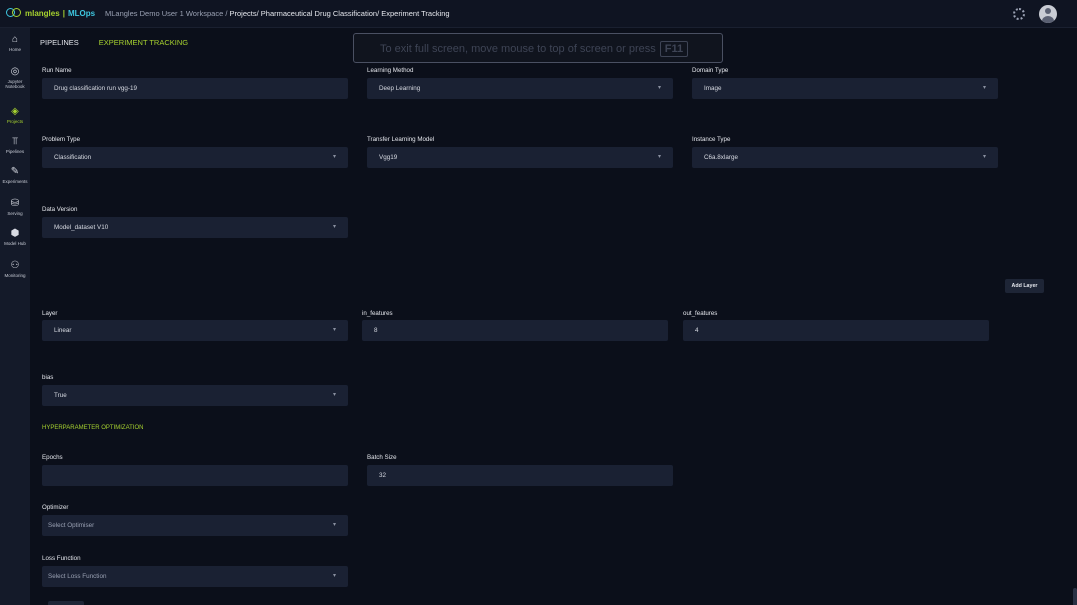 This screenshot has height=605, width=1077. I want to click on loss-function-select: Select Loss Function, so click(195, 576).